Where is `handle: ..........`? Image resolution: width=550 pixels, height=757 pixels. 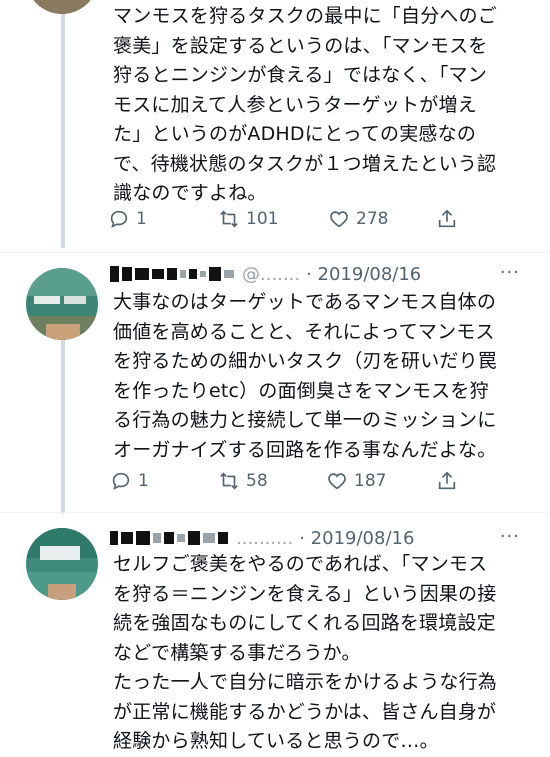 handle: .......... is located at coordinates (264, 538).